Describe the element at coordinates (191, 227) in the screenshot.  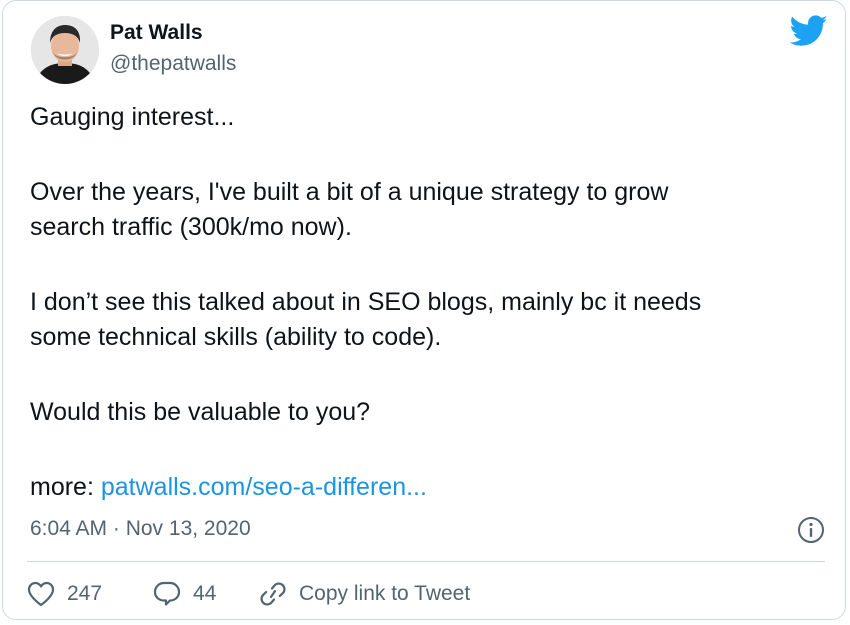
I see `tweet-text-line: search traffic (300k/mo now).` at that location.